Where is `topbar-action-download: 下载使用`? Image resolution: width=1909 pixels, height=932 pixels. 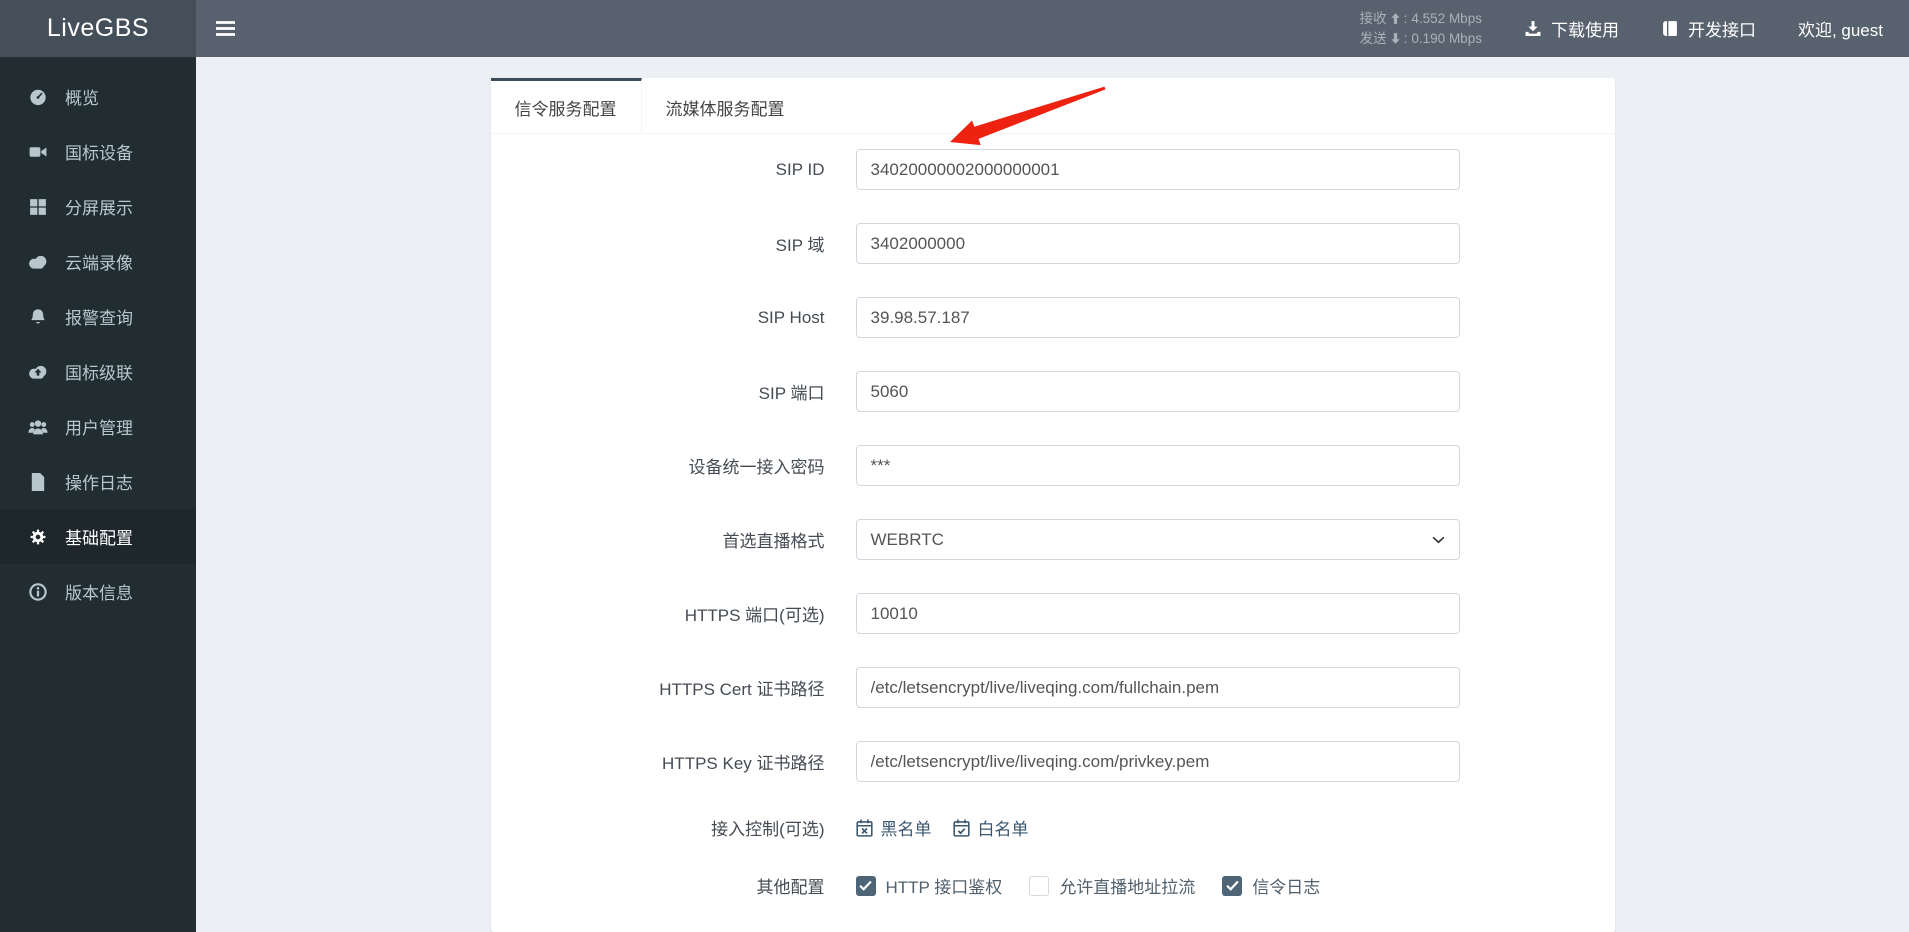
topbar-action-download: 下载使用 is located at coordinates (1571, 28).